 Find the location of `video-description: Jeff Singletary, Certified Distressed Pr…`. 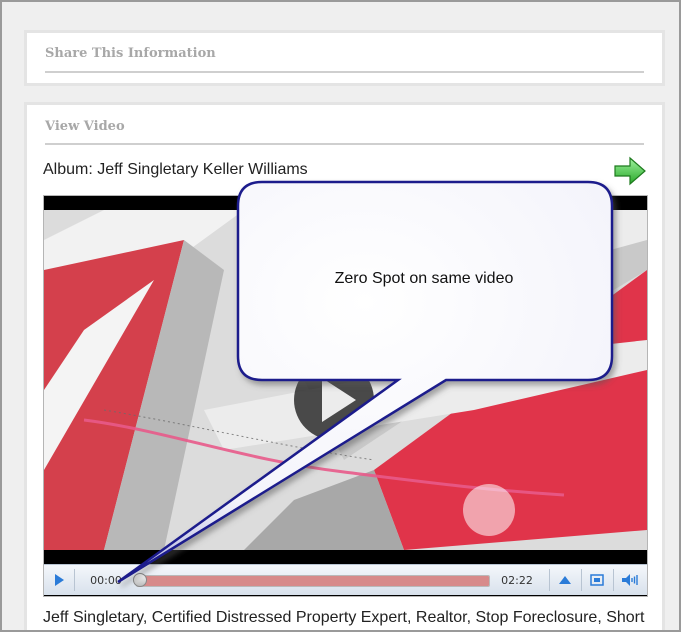

video-description: Jeff Singletary, Certified Distressed Pr… is located at coordinates (344, 617).